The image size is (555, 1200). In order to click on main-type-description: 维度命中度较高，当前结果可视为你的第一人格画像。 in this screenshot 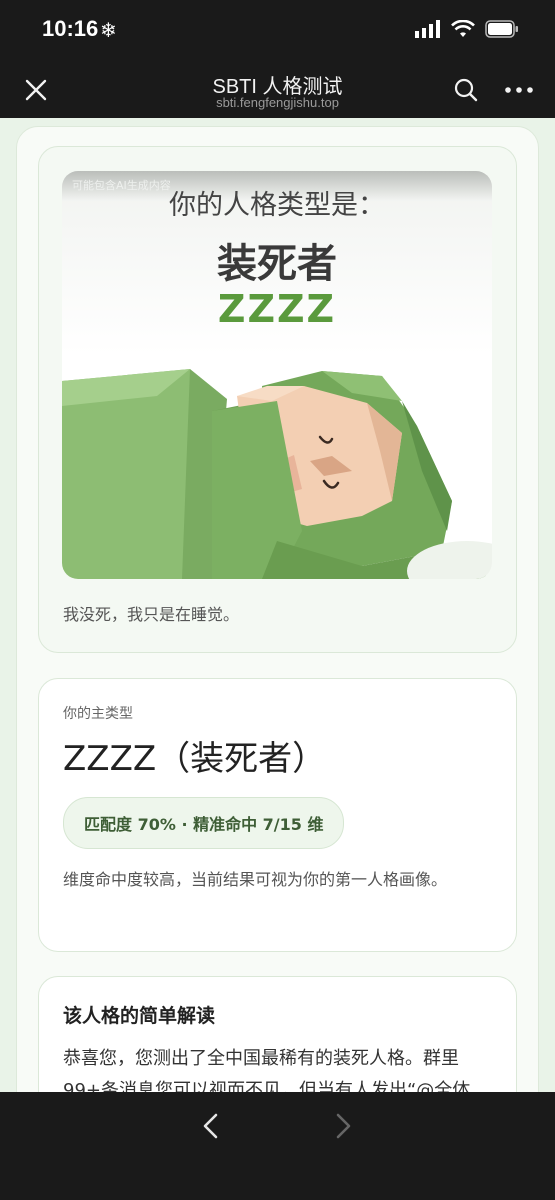, I will do `click(255, 879)`.